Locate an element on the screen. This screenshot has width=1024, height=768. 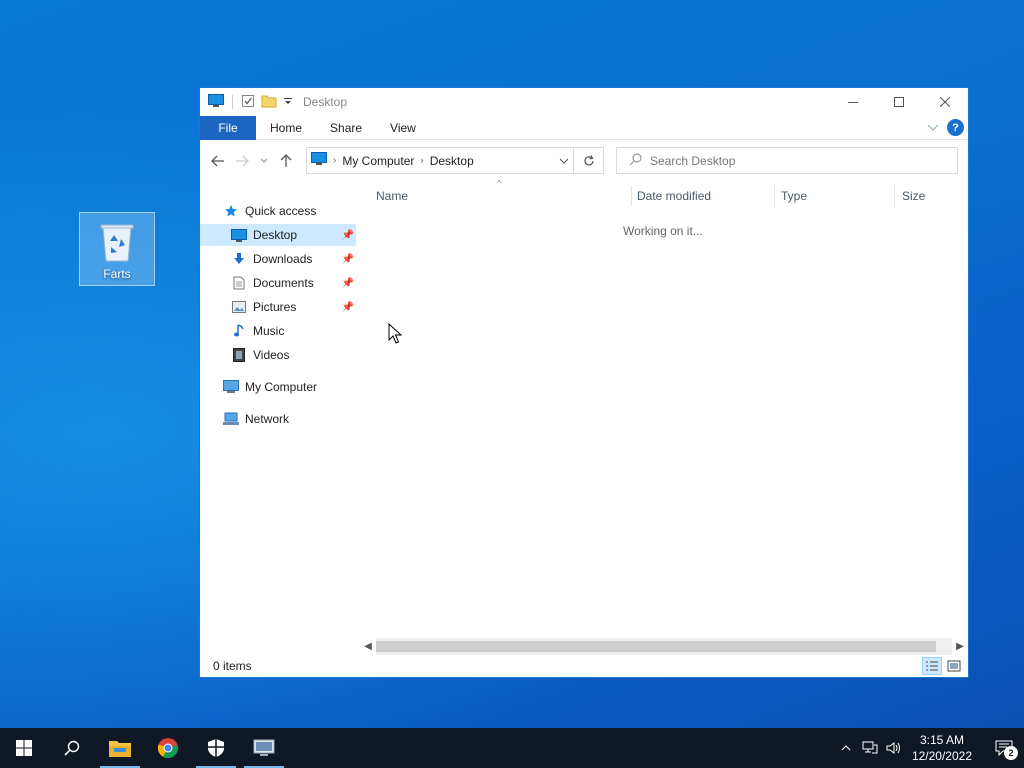
address-dropdown-button is located at coordinates (564, 160).